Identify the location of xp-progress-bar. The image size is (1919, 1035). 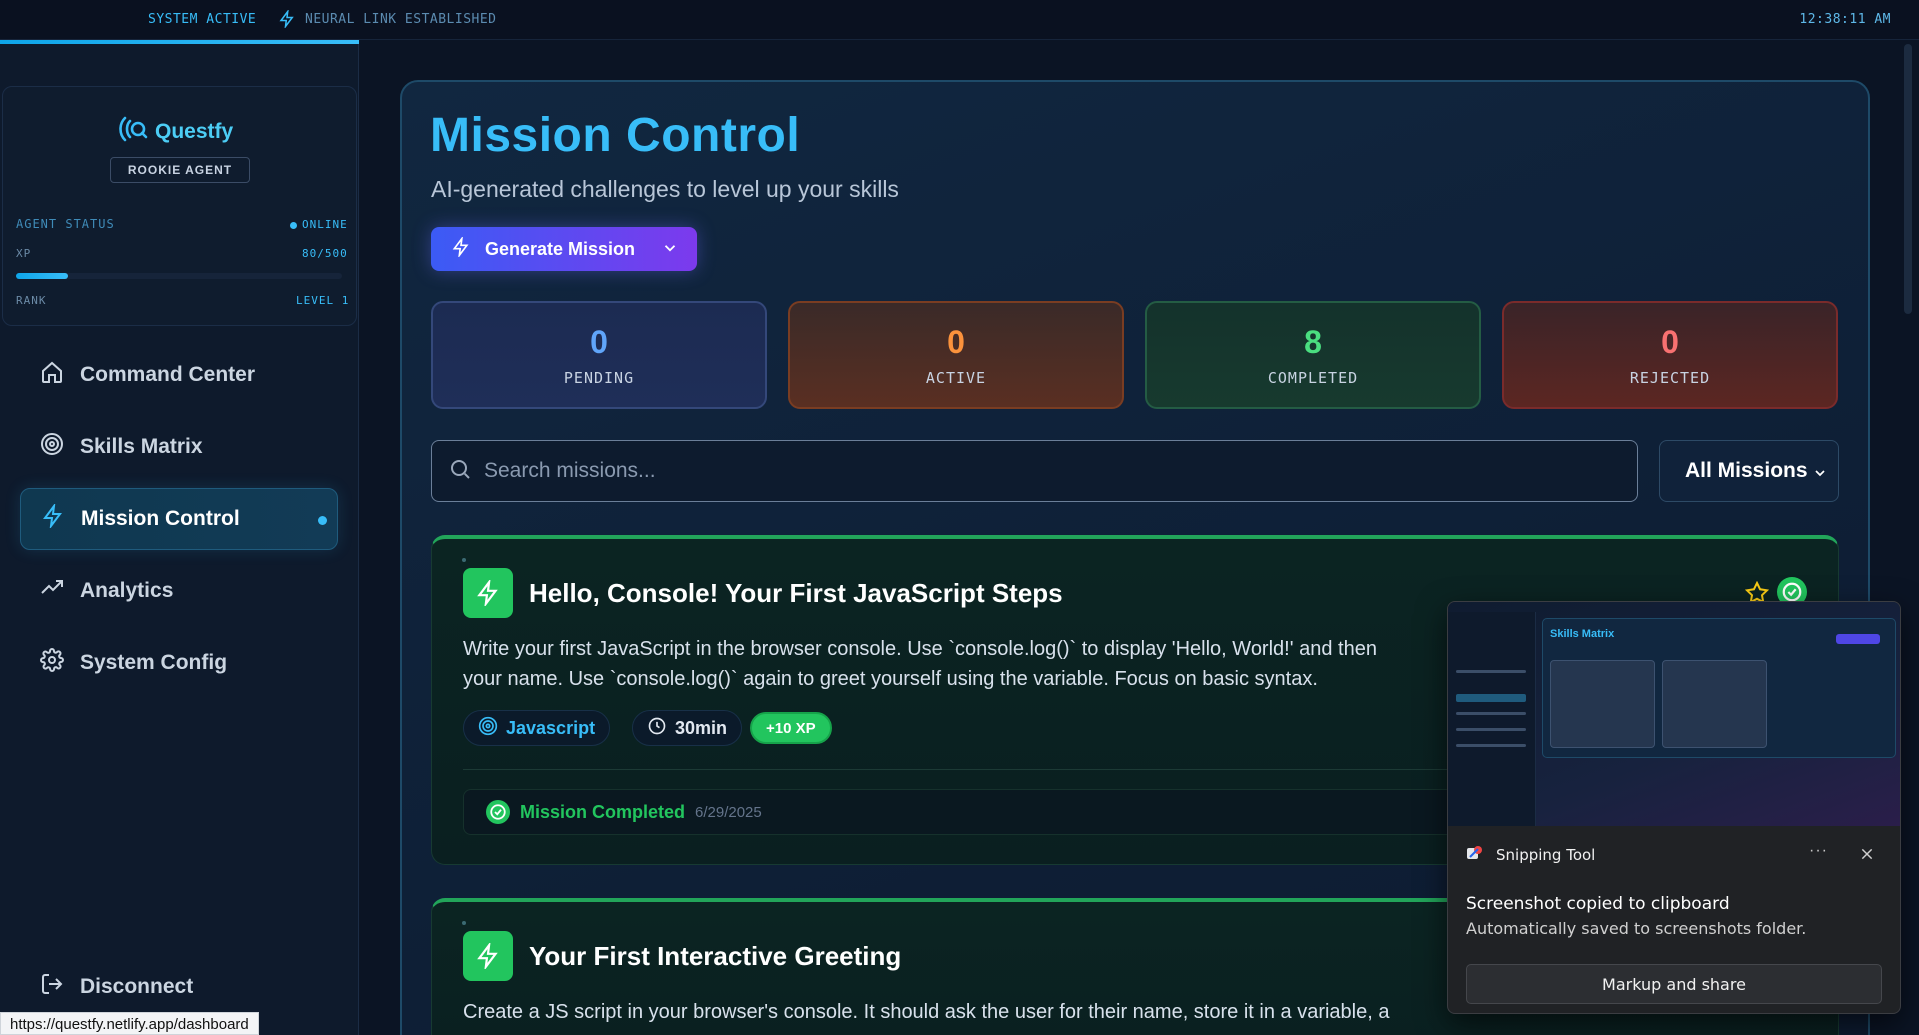
(179, 276).